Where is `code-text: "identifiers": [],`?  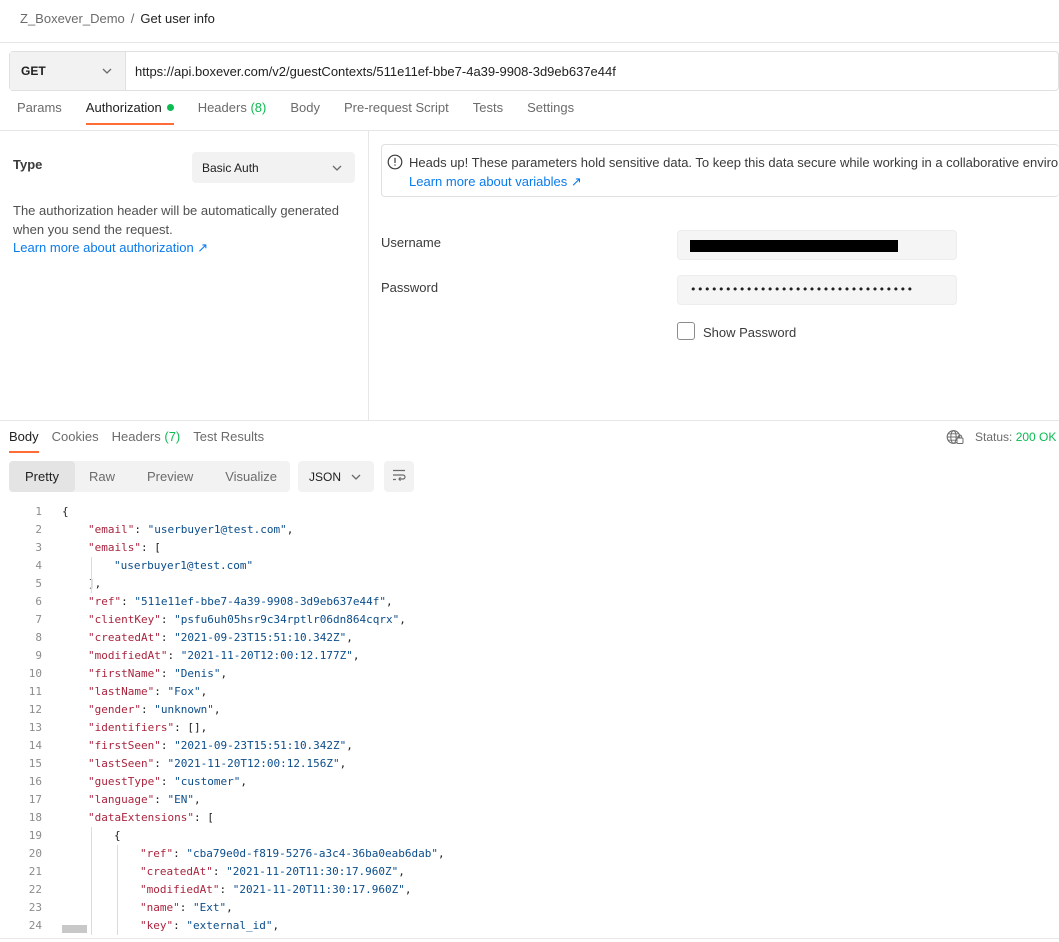
code-text: "identifiers": [], is located at coordinates (148, 727).